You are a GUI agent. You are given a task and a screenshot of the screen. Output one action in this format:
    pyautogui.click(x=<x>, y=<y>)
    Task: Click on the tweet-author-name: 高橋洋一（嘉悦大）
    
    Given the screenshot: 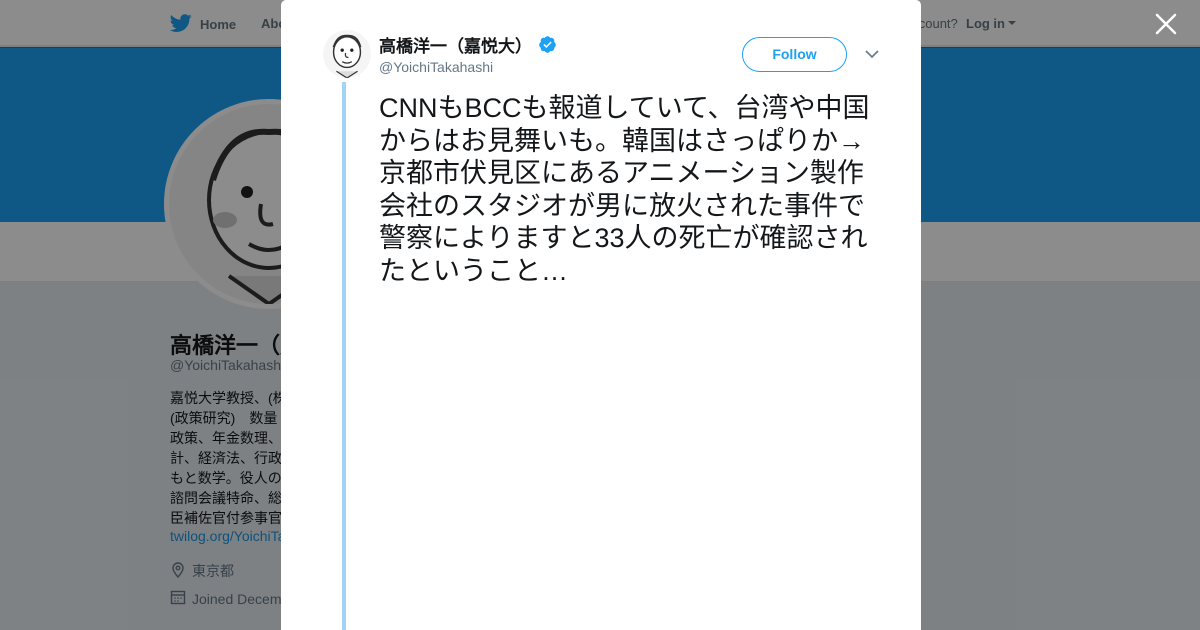 What is the action you would take?
    pyautogui.click(x=468, y=44)
    